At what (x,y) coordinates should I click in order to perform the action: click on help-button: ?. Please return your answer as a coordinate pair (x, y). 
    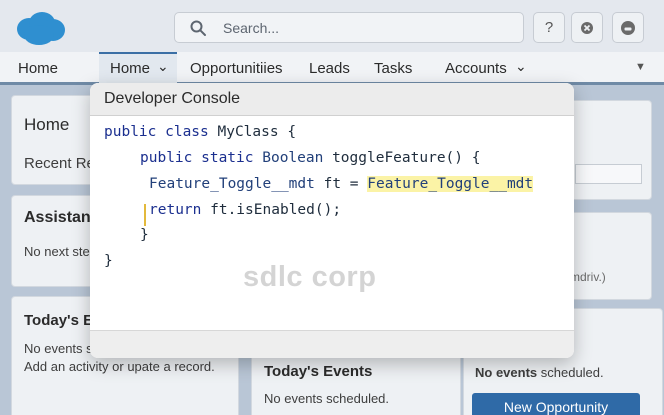
    Looking at the image, I should click on (549, 27).